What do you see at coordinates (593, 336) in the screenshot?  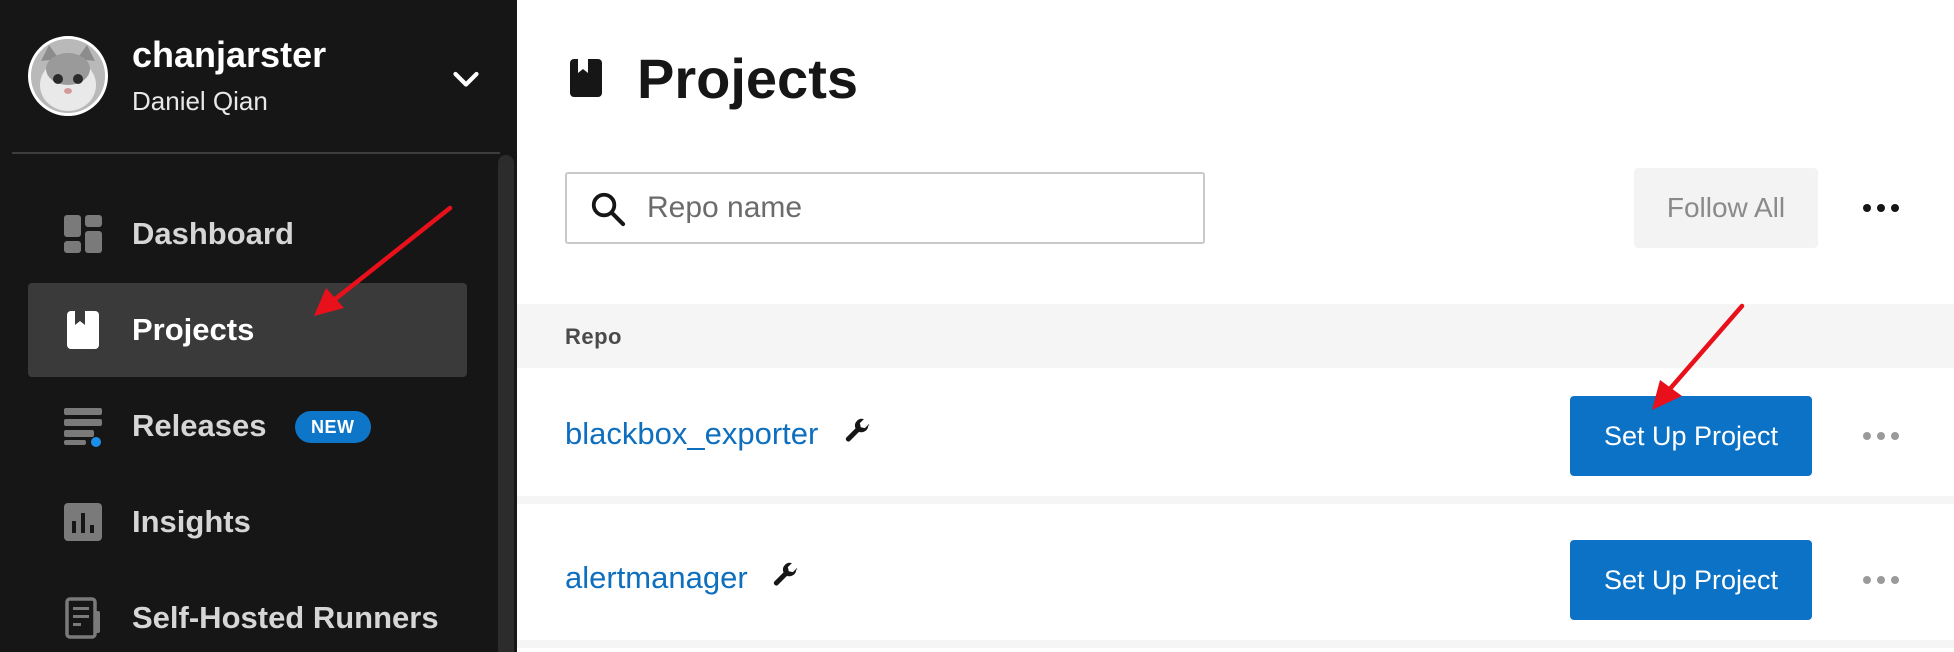 I see `column-header-repo: Repo` at bounding box center [593, 336].